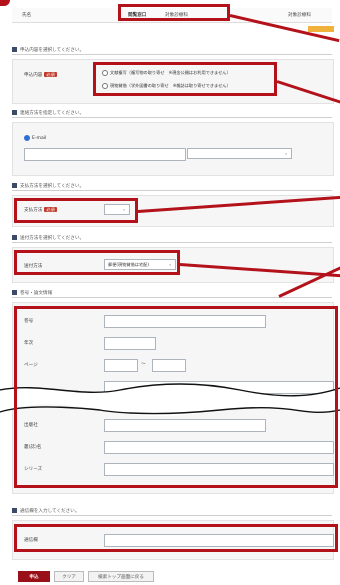 The width and height of the screenshot is (340, 585). I want to click on annotation-box-article-bottom, so click(176, 486).